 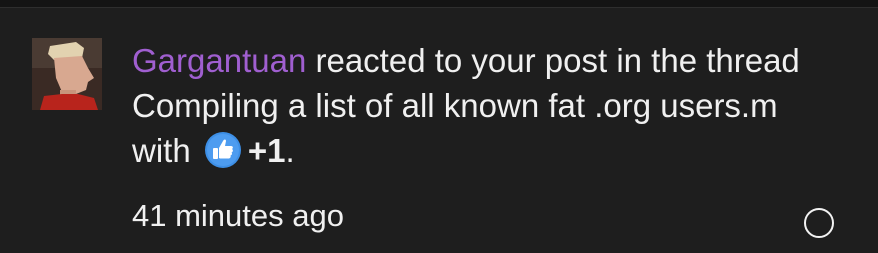 I want to click on thumbs-up-icon, so click(x=223, y=150).